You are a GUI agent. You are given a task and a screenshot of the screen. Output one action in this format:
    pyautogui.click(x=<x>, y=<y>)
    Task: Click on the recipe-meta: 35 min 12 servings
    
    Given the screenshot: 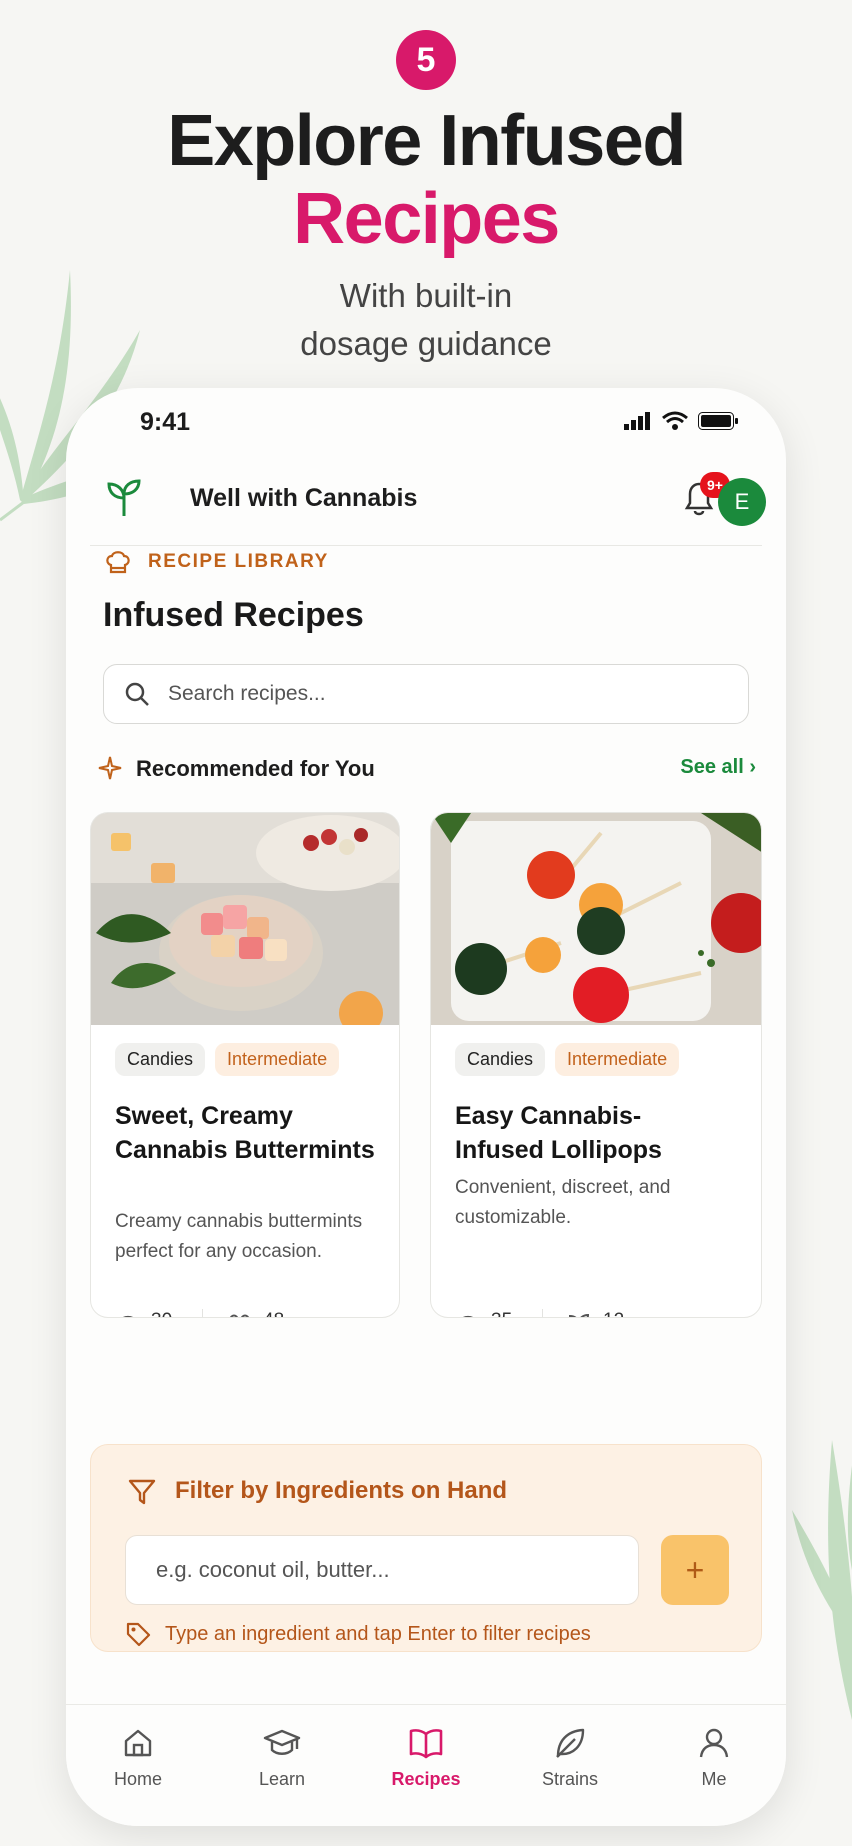 What is the action you would take?
    pyautogui.click(x=562, y=1313)
    